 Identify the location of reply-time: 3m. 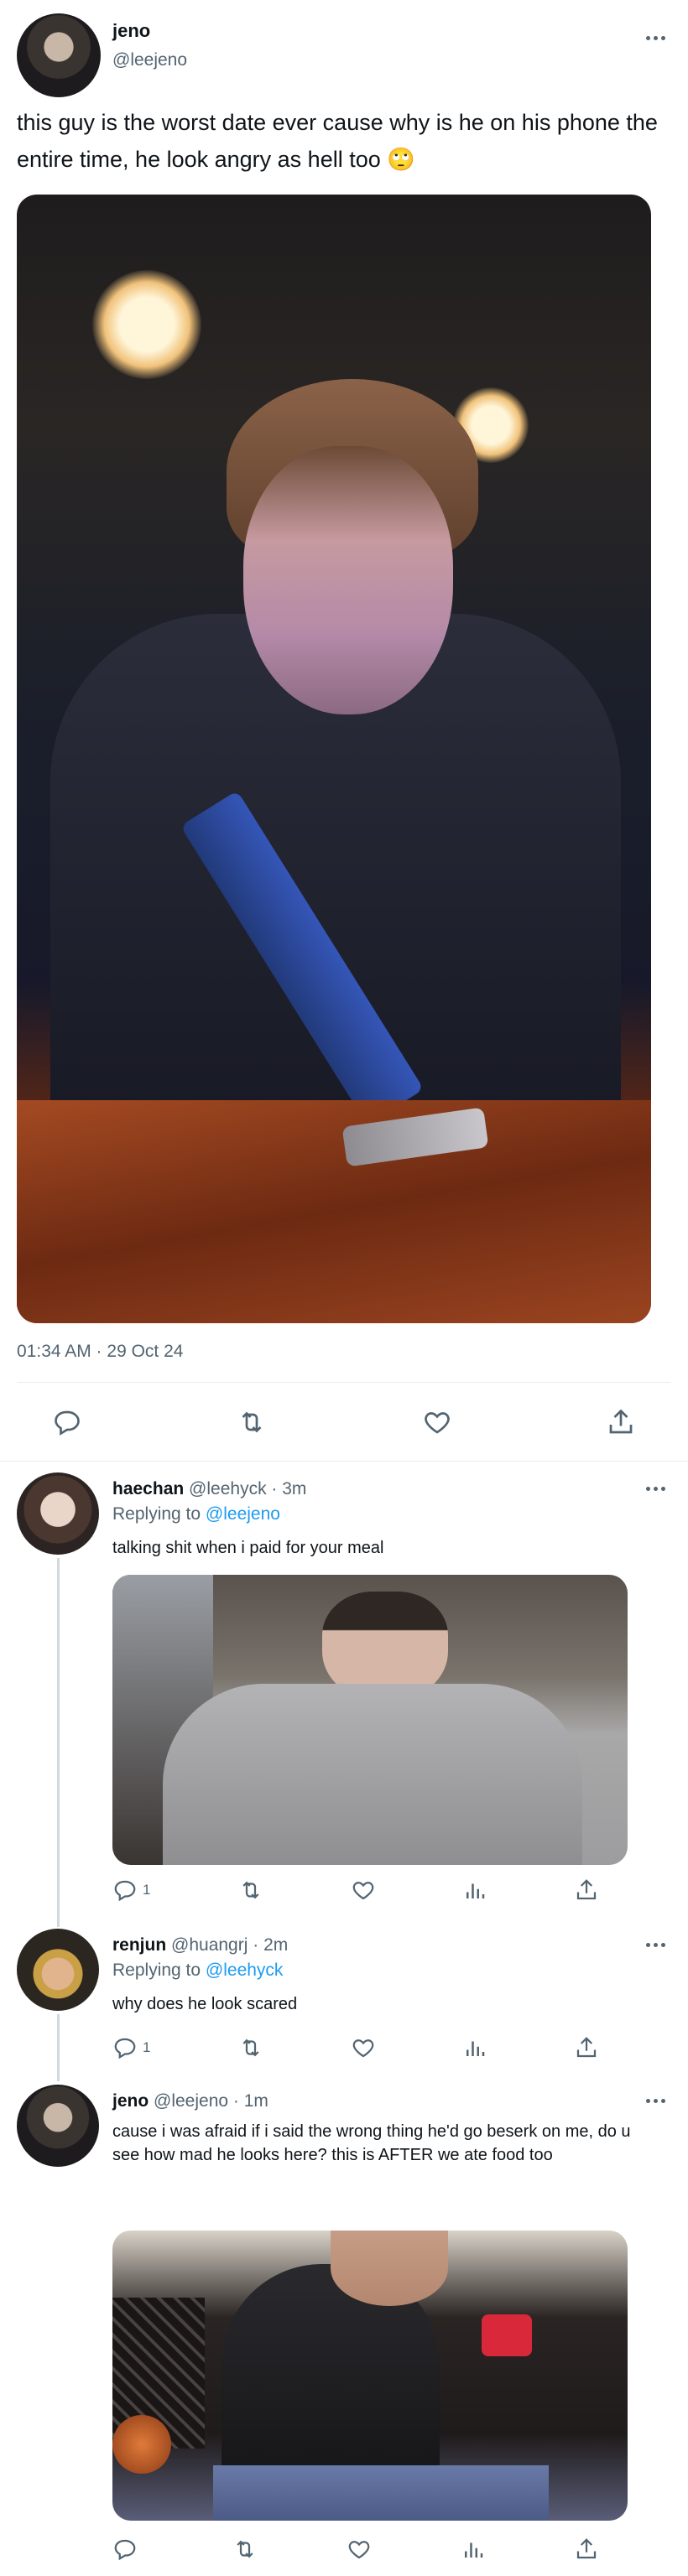
(294, 1488).